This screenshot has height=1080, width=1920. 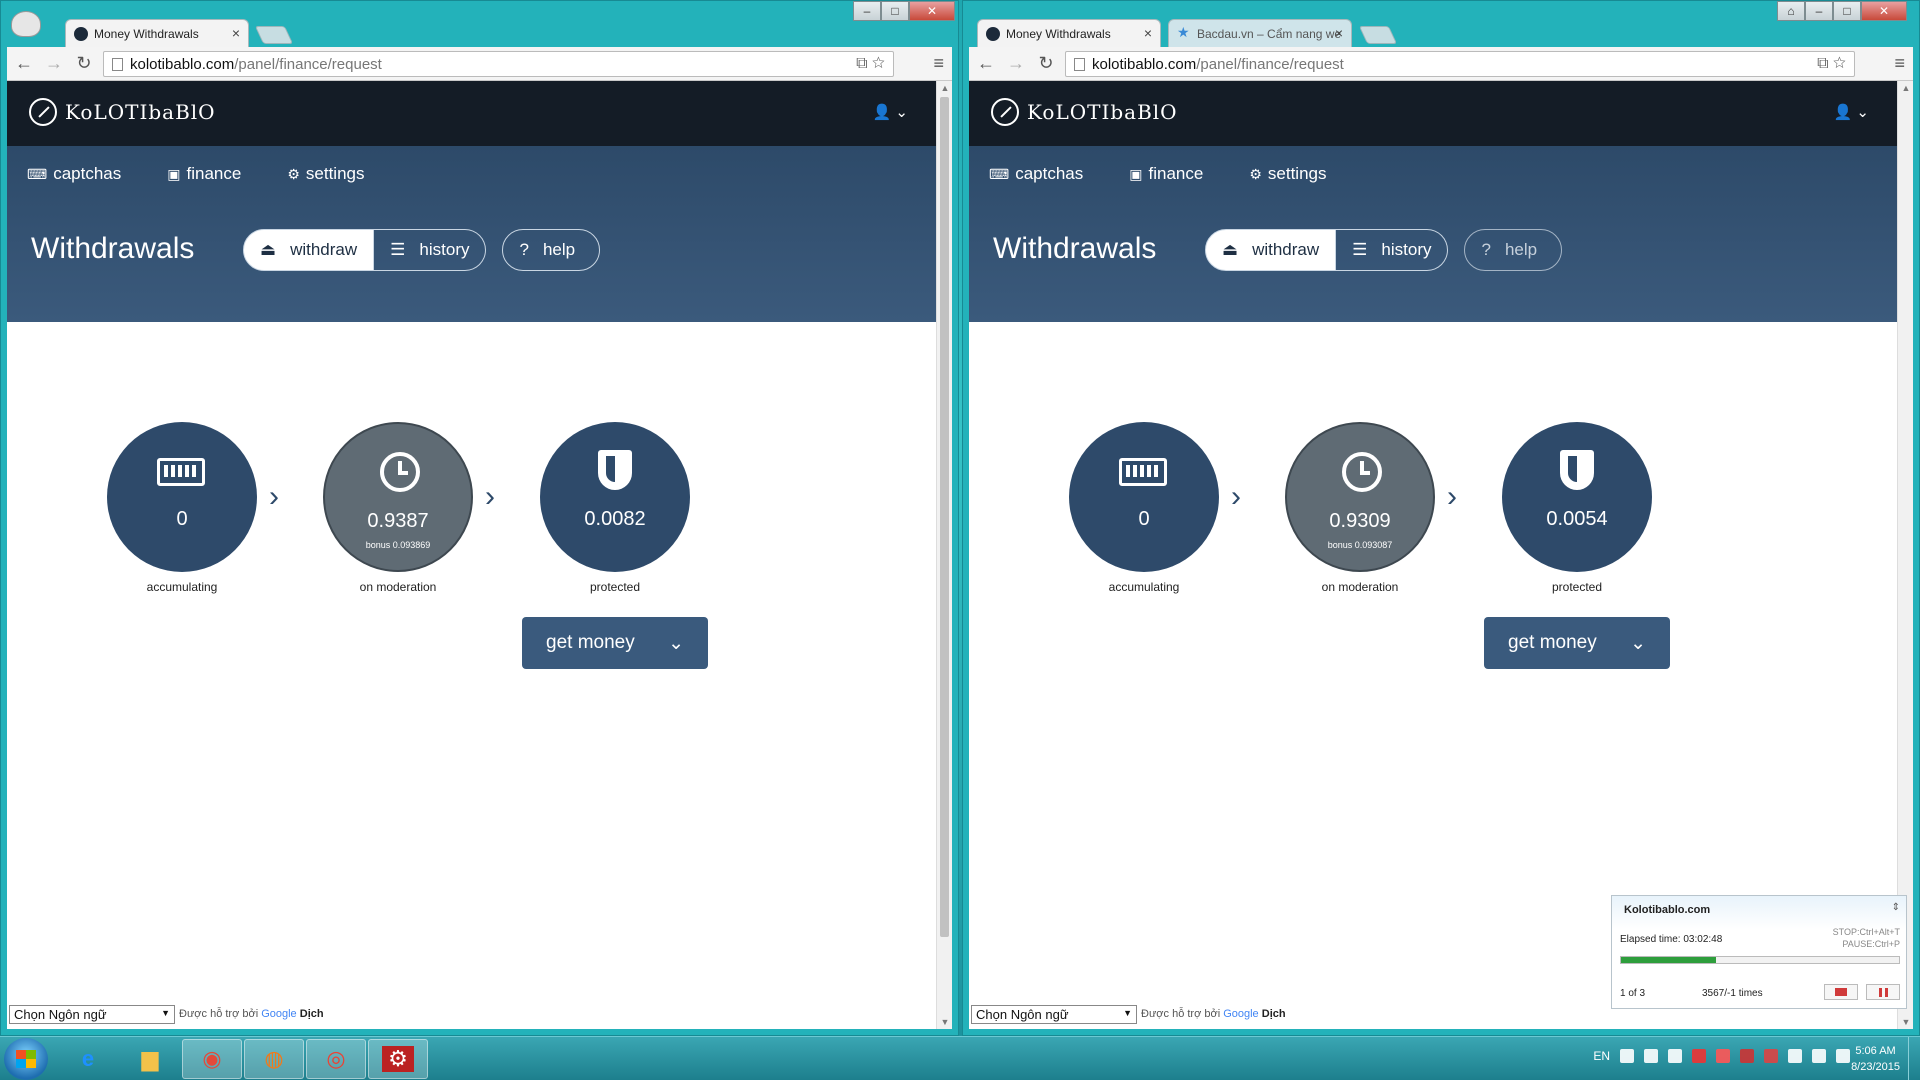 What do you see at coordinates (1297, 173) in the screenshot?
I see `nav-label: settings` at bounding box center [1297, 173].